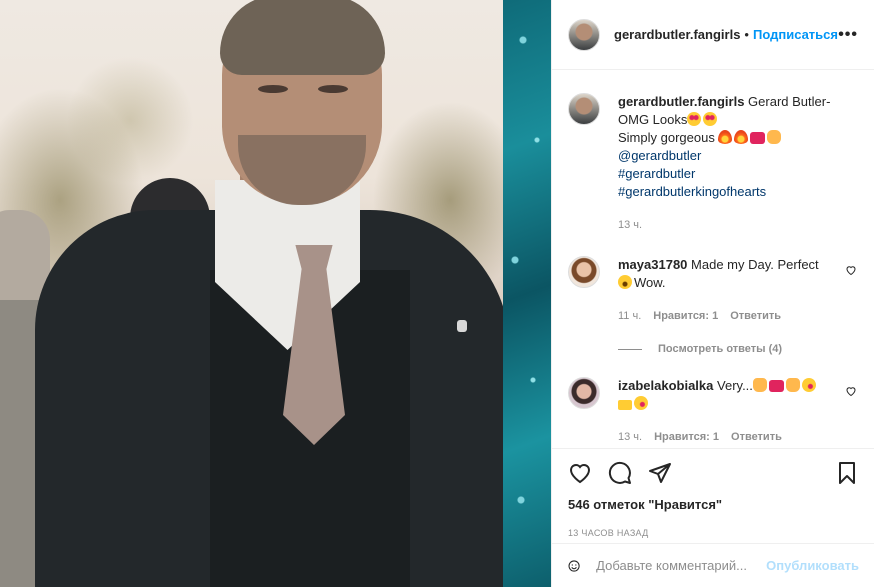 Image resolution: width=874 pixels, height=587 pixels. Describe the element at coordinates (728, 174) in the screenshot. I see `caption-hashtag: #gerardbutler` at that location.